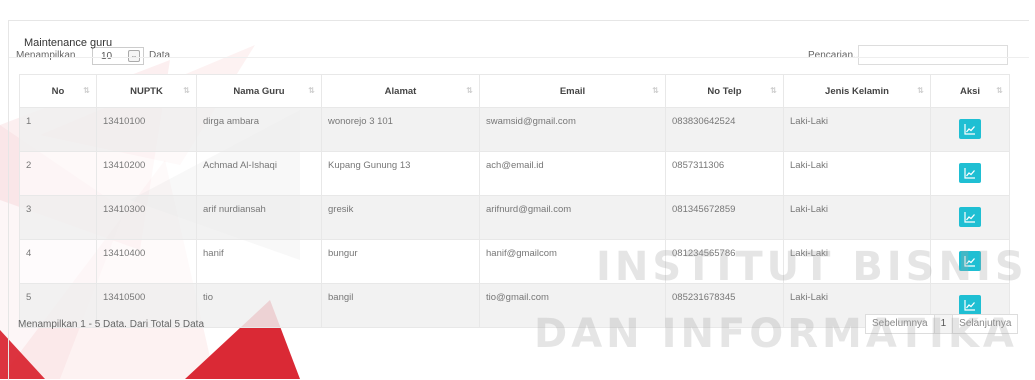  Describe the element at coordinates (519, 57) in the screenshot. I see `panel-divider` at that location.